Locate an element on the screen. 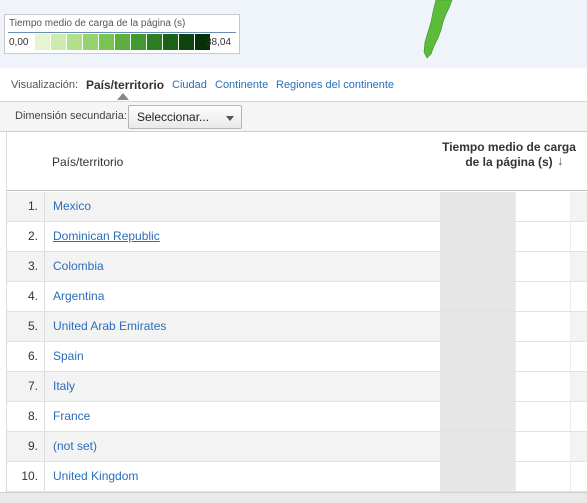  table-row: 2. Dominican Republic is located at coordinates (297, 237).